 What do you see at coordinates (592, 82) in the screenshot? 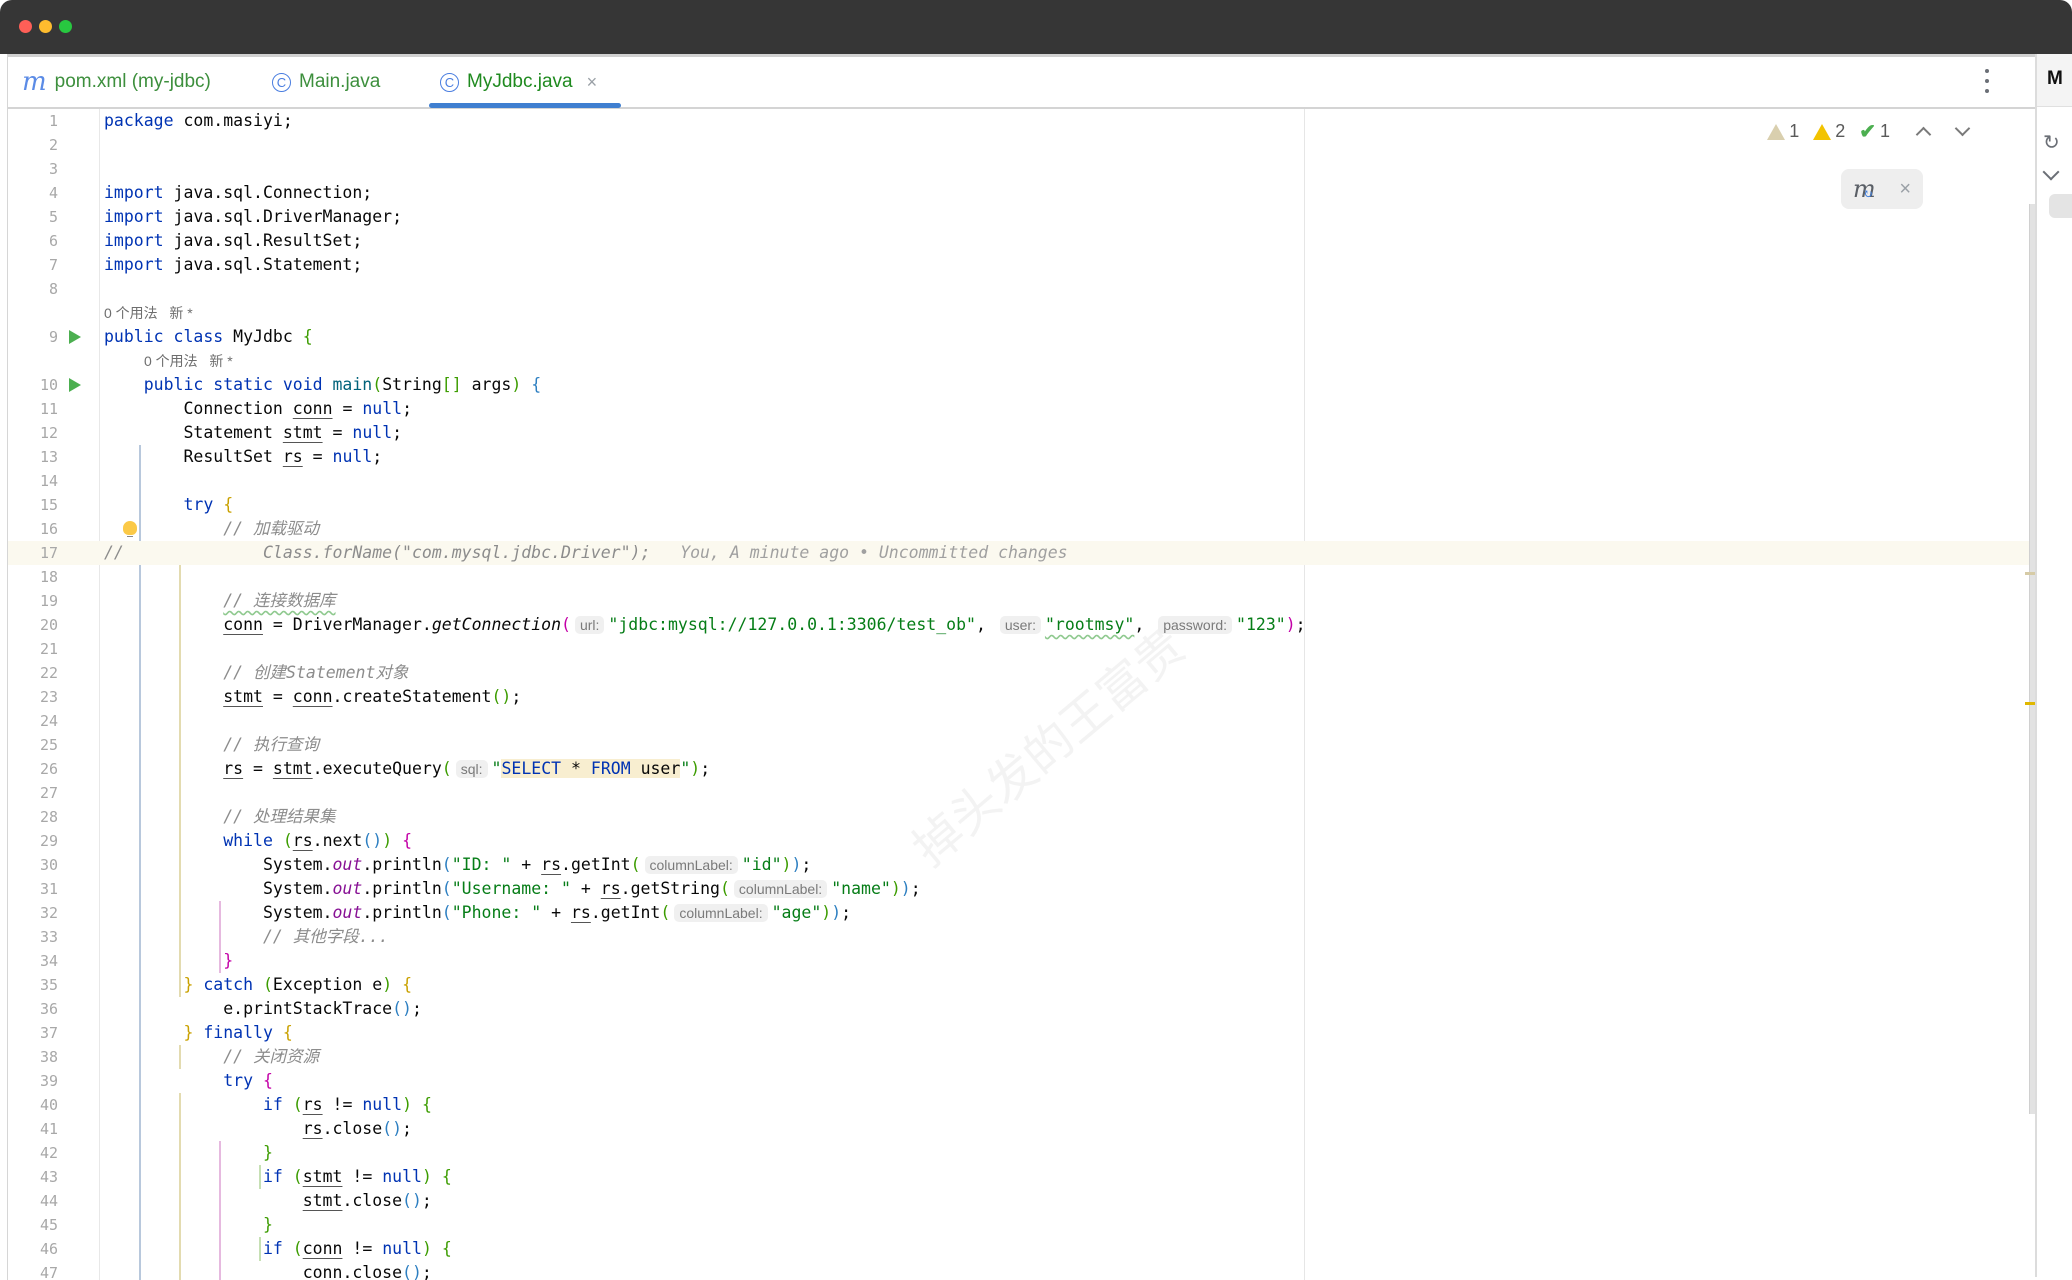
I see `close-tab-icon: ×` at bounding box center [592, 82].